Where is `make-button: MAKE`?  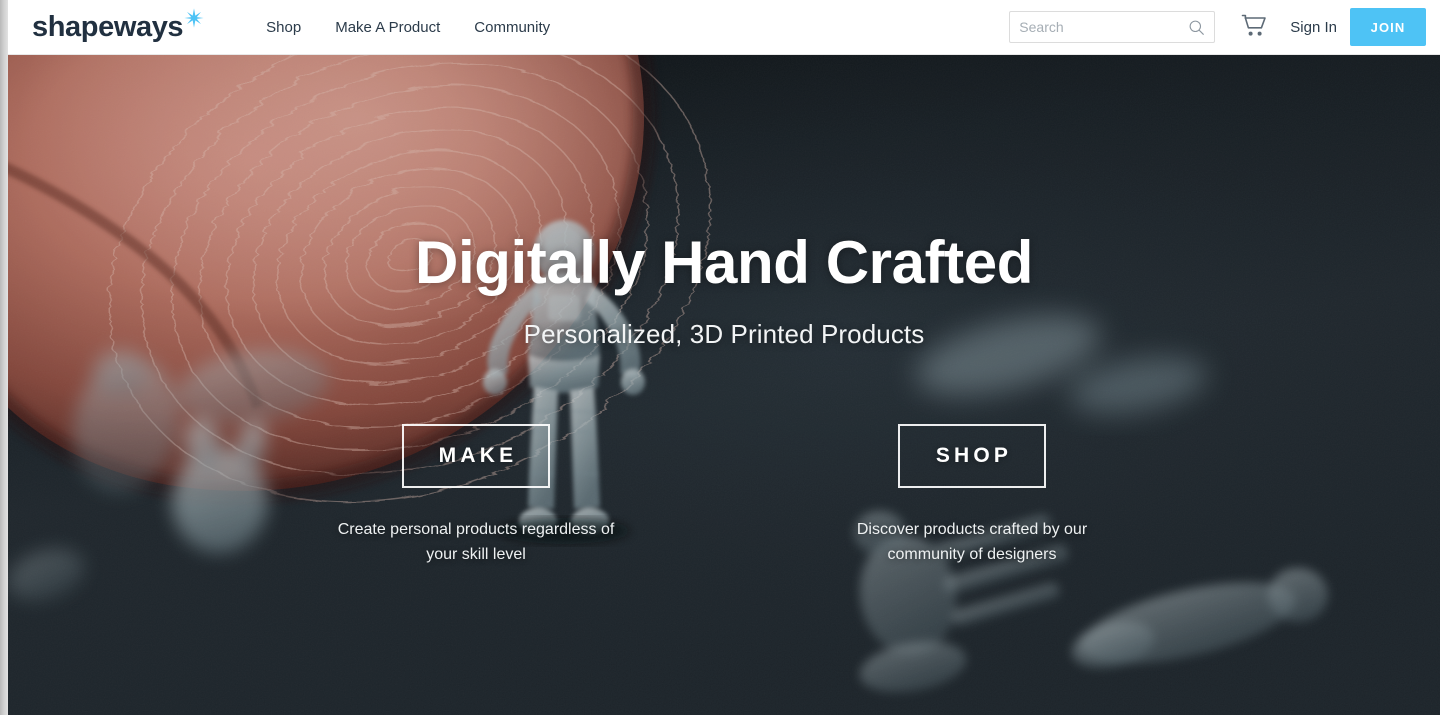 make-button: MAKE is located at coordinates (476, 456).